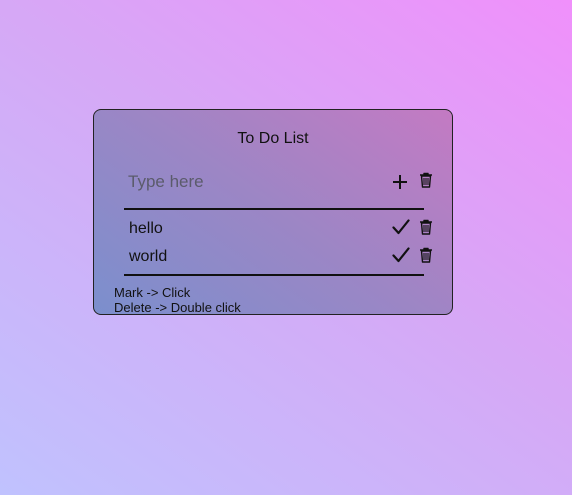 The height and width of the screenshot is (495, 572). Describe the element at coordinates (146, 228) in the screenshot. I see `item-label: hello` at that location.